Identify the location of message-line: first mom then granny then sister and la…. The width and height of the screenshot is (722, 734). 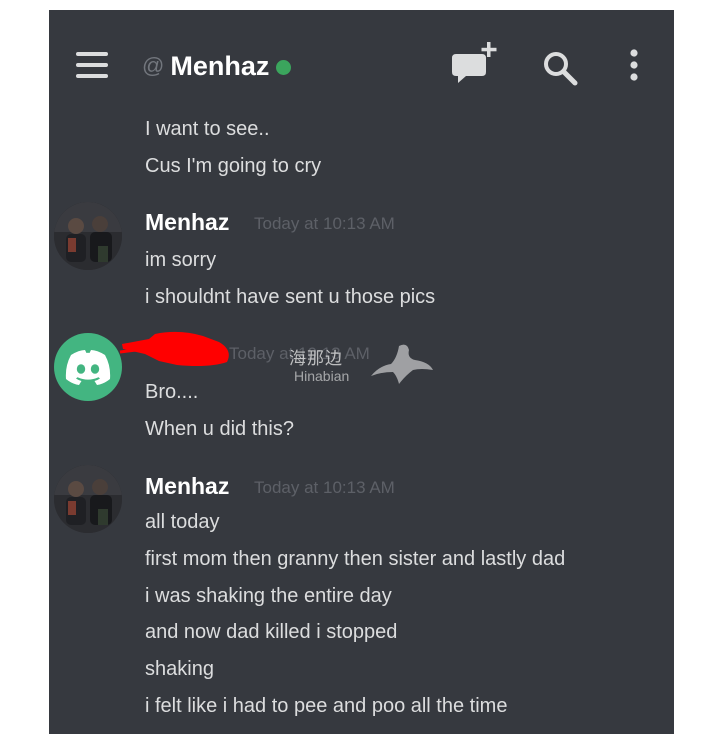
(355, 559).